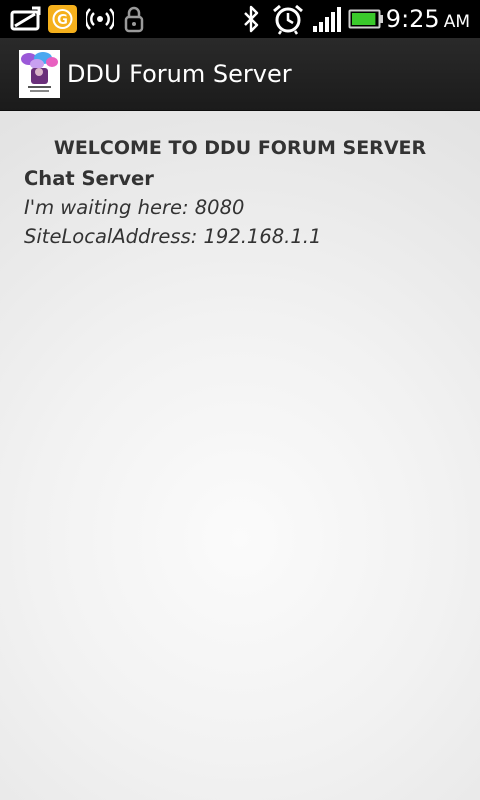 The image size is (480, 800). Describe the element at coordinates (179, 74) in the screenshot. I see `app-title: DDU Forum Server` at that location.